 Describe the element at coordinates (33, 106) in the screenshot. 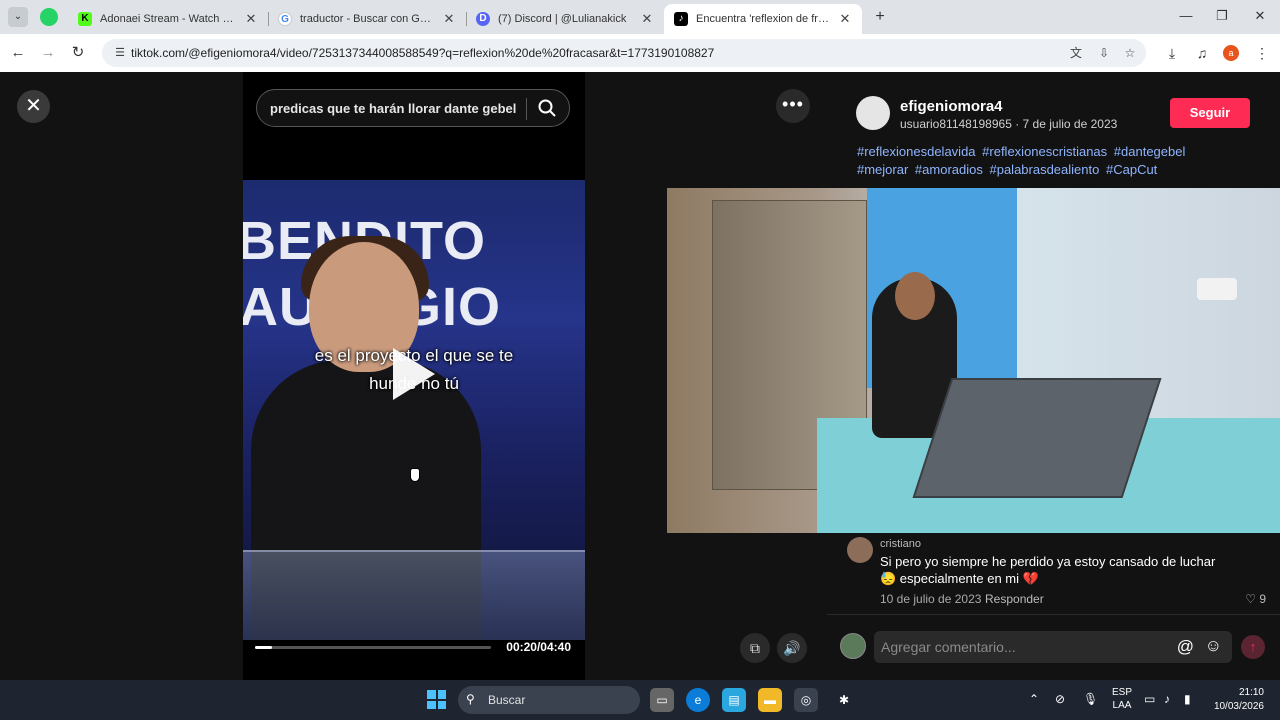

I see `close-video-button: ✕` at that location.